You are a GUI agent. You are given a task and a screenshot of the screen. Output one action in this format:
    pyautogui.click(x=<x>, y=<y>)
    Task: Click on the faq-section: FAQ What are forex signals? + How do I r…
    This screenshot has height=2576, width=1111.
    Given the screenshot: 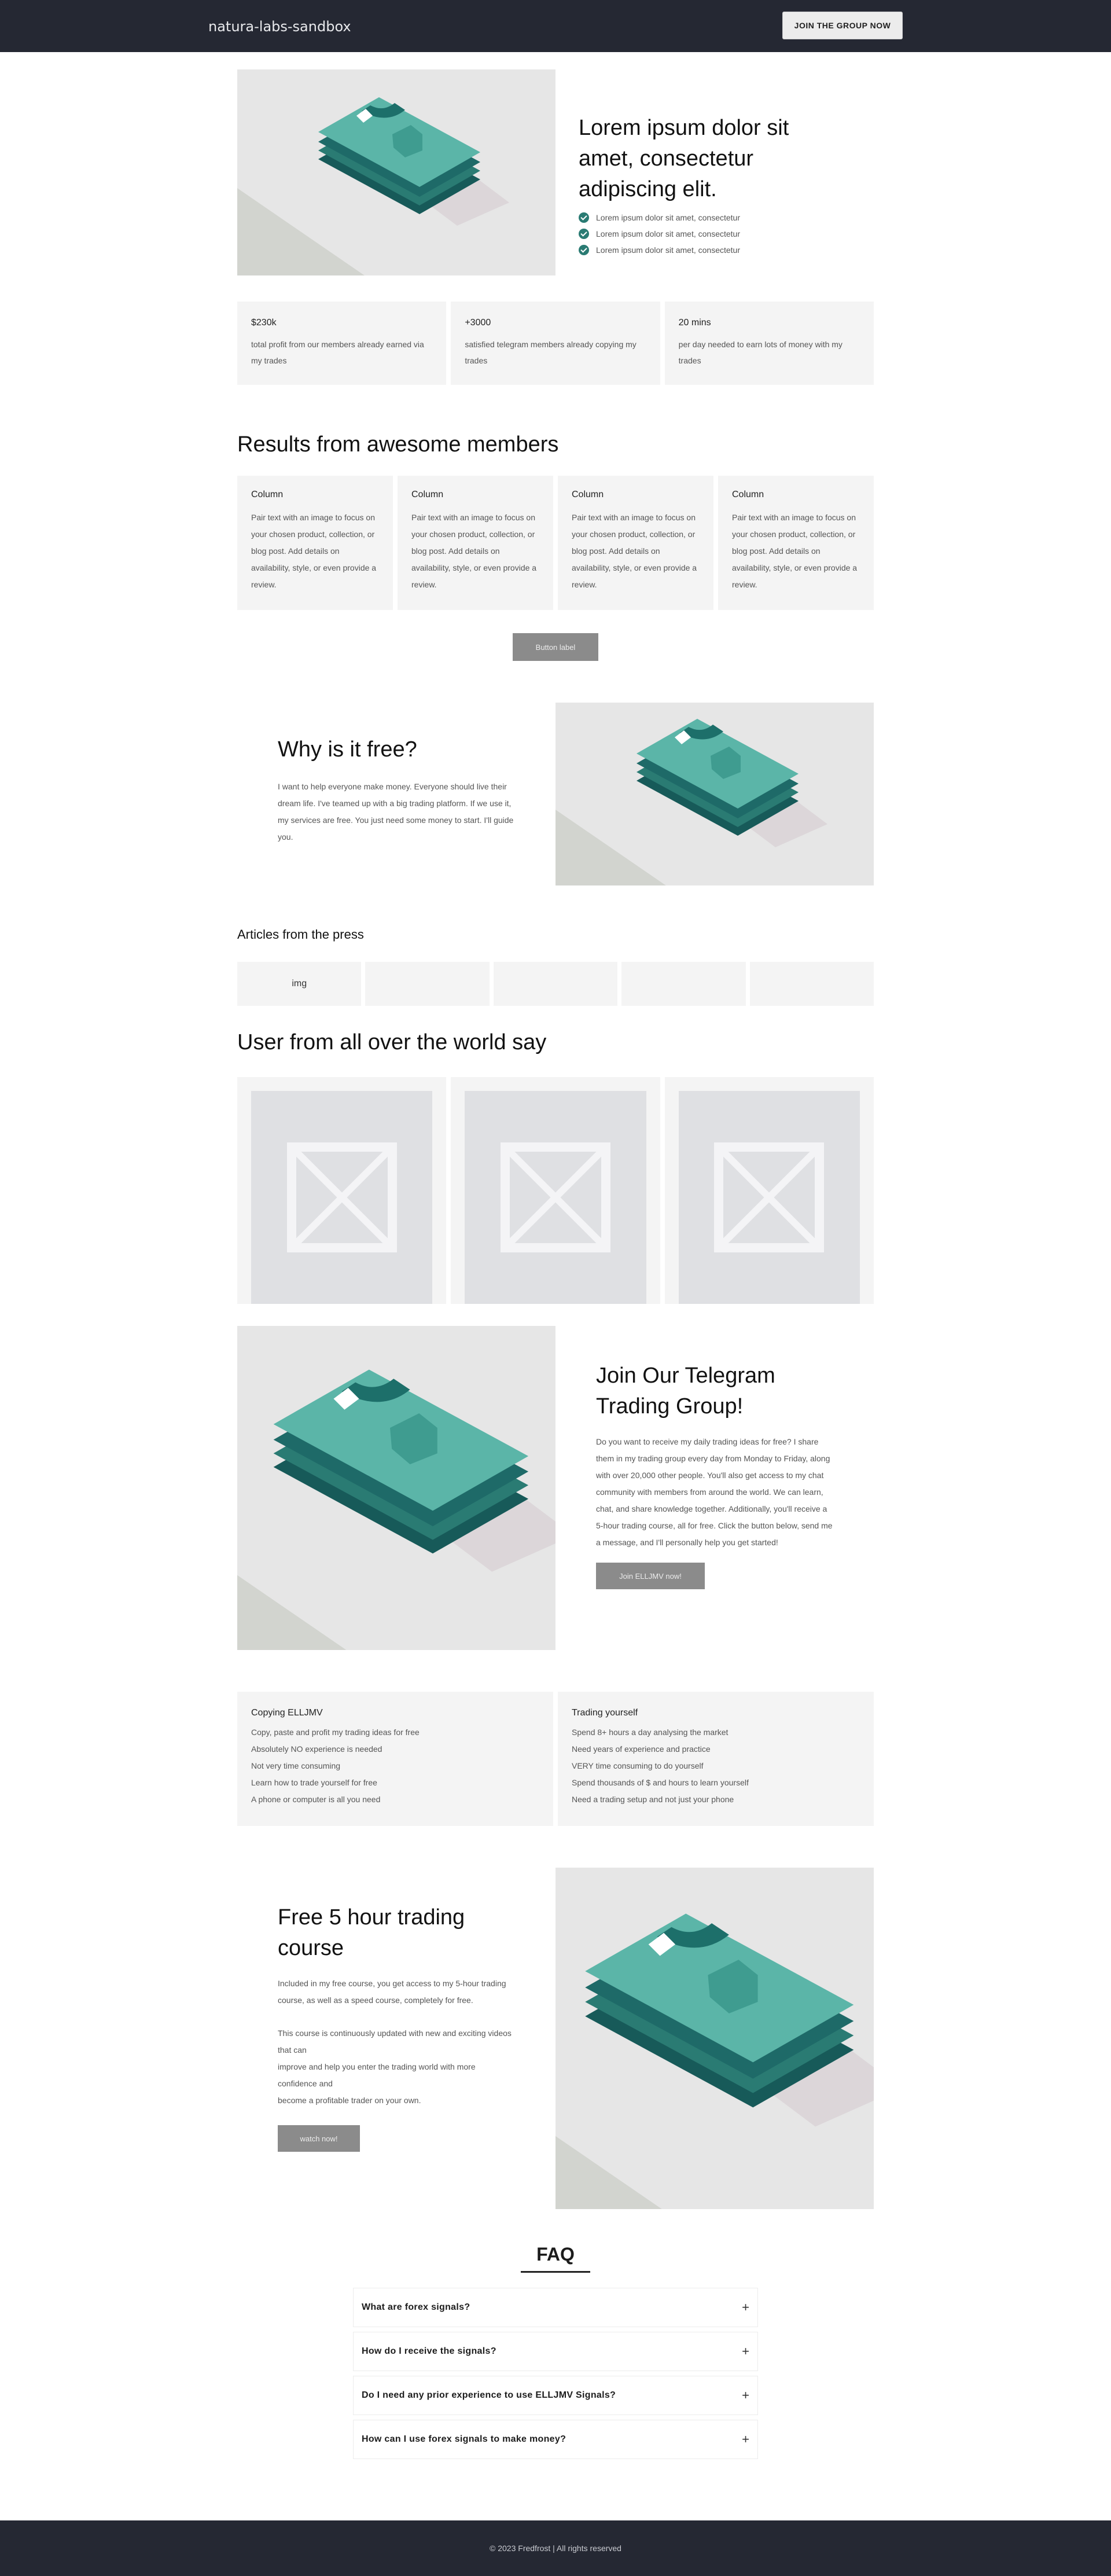 What is the action you would take?
    pyautogui.click(x=555, y=2351)
    